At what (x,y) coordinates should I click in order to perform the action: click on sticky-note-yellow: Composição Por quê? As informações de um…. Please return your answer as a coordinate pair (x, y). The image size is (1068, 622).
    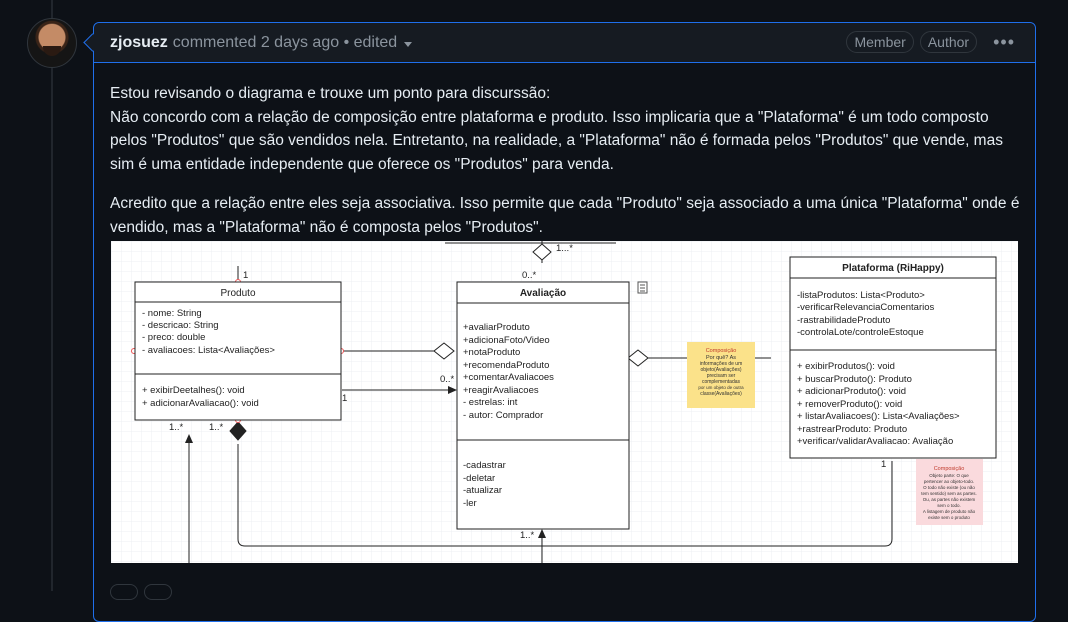
    Looking at the image, I should click on (721, 375).